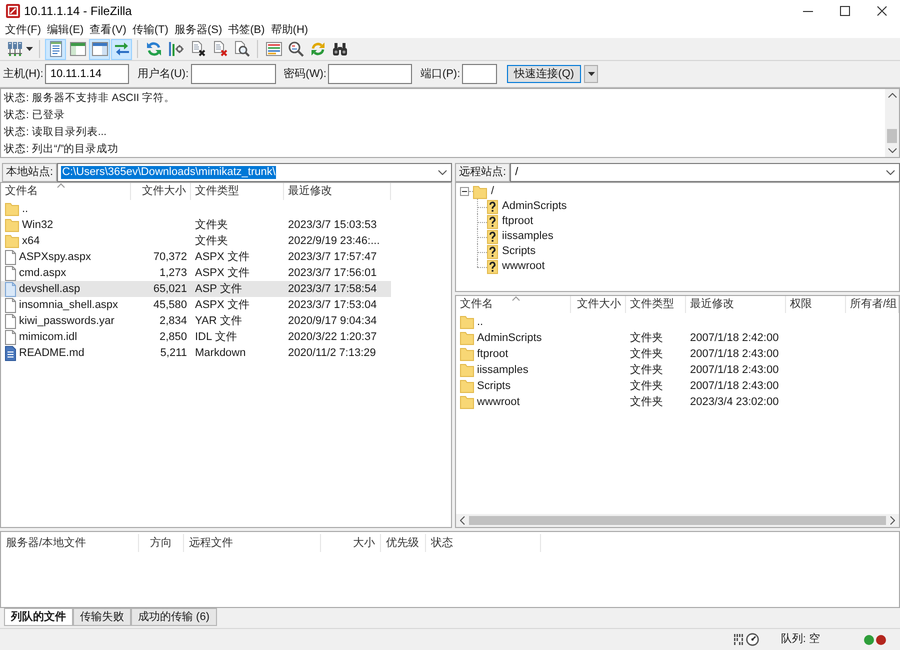 This screenshot has width=900, height=650. I want to click on scroll-up-icon, so click(892, 95).